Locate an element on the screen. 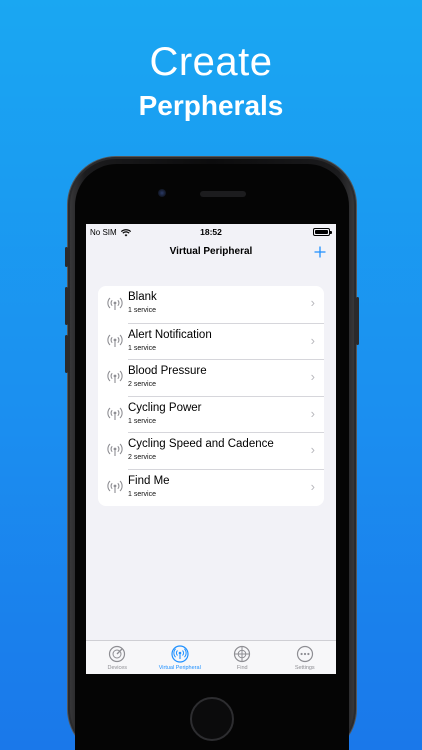 The image size is (422, 750). tab-find: Find is located at coordinates (242, 657).